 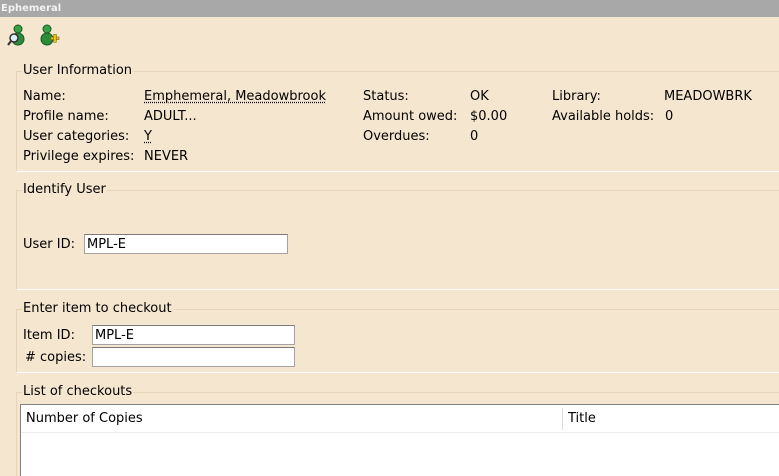 I want to click on overdues-label: Overdues:, so click(x=396, y=136).